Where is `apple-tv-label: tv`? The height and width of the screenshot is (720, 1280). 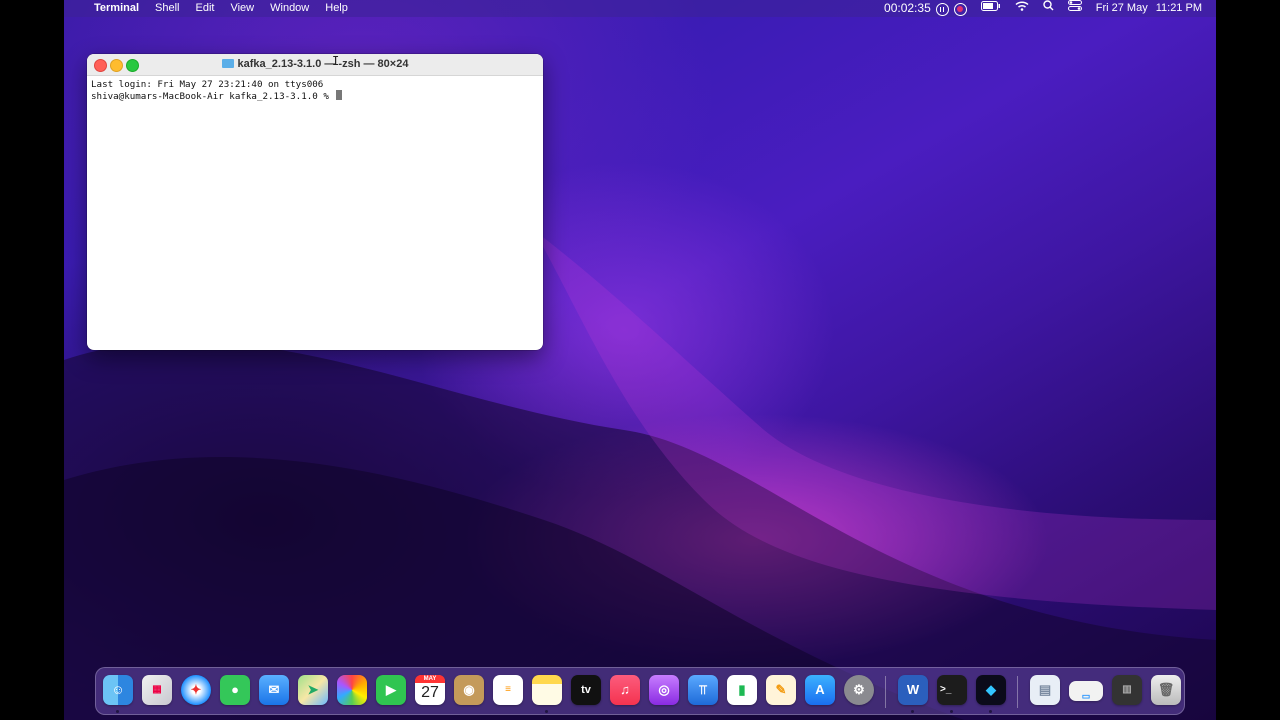 apple-tv-label: tv is located at coordinates (586, 690).